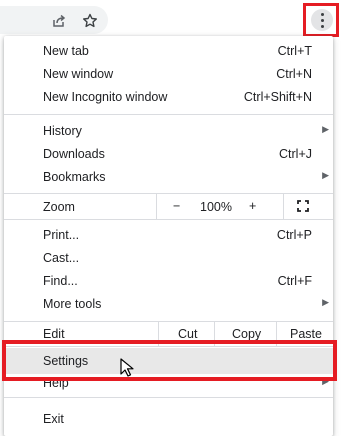 The width and height of the screenshot is (345, 436). I want to click on menu-item-label: Downloads, so click(74, 154).